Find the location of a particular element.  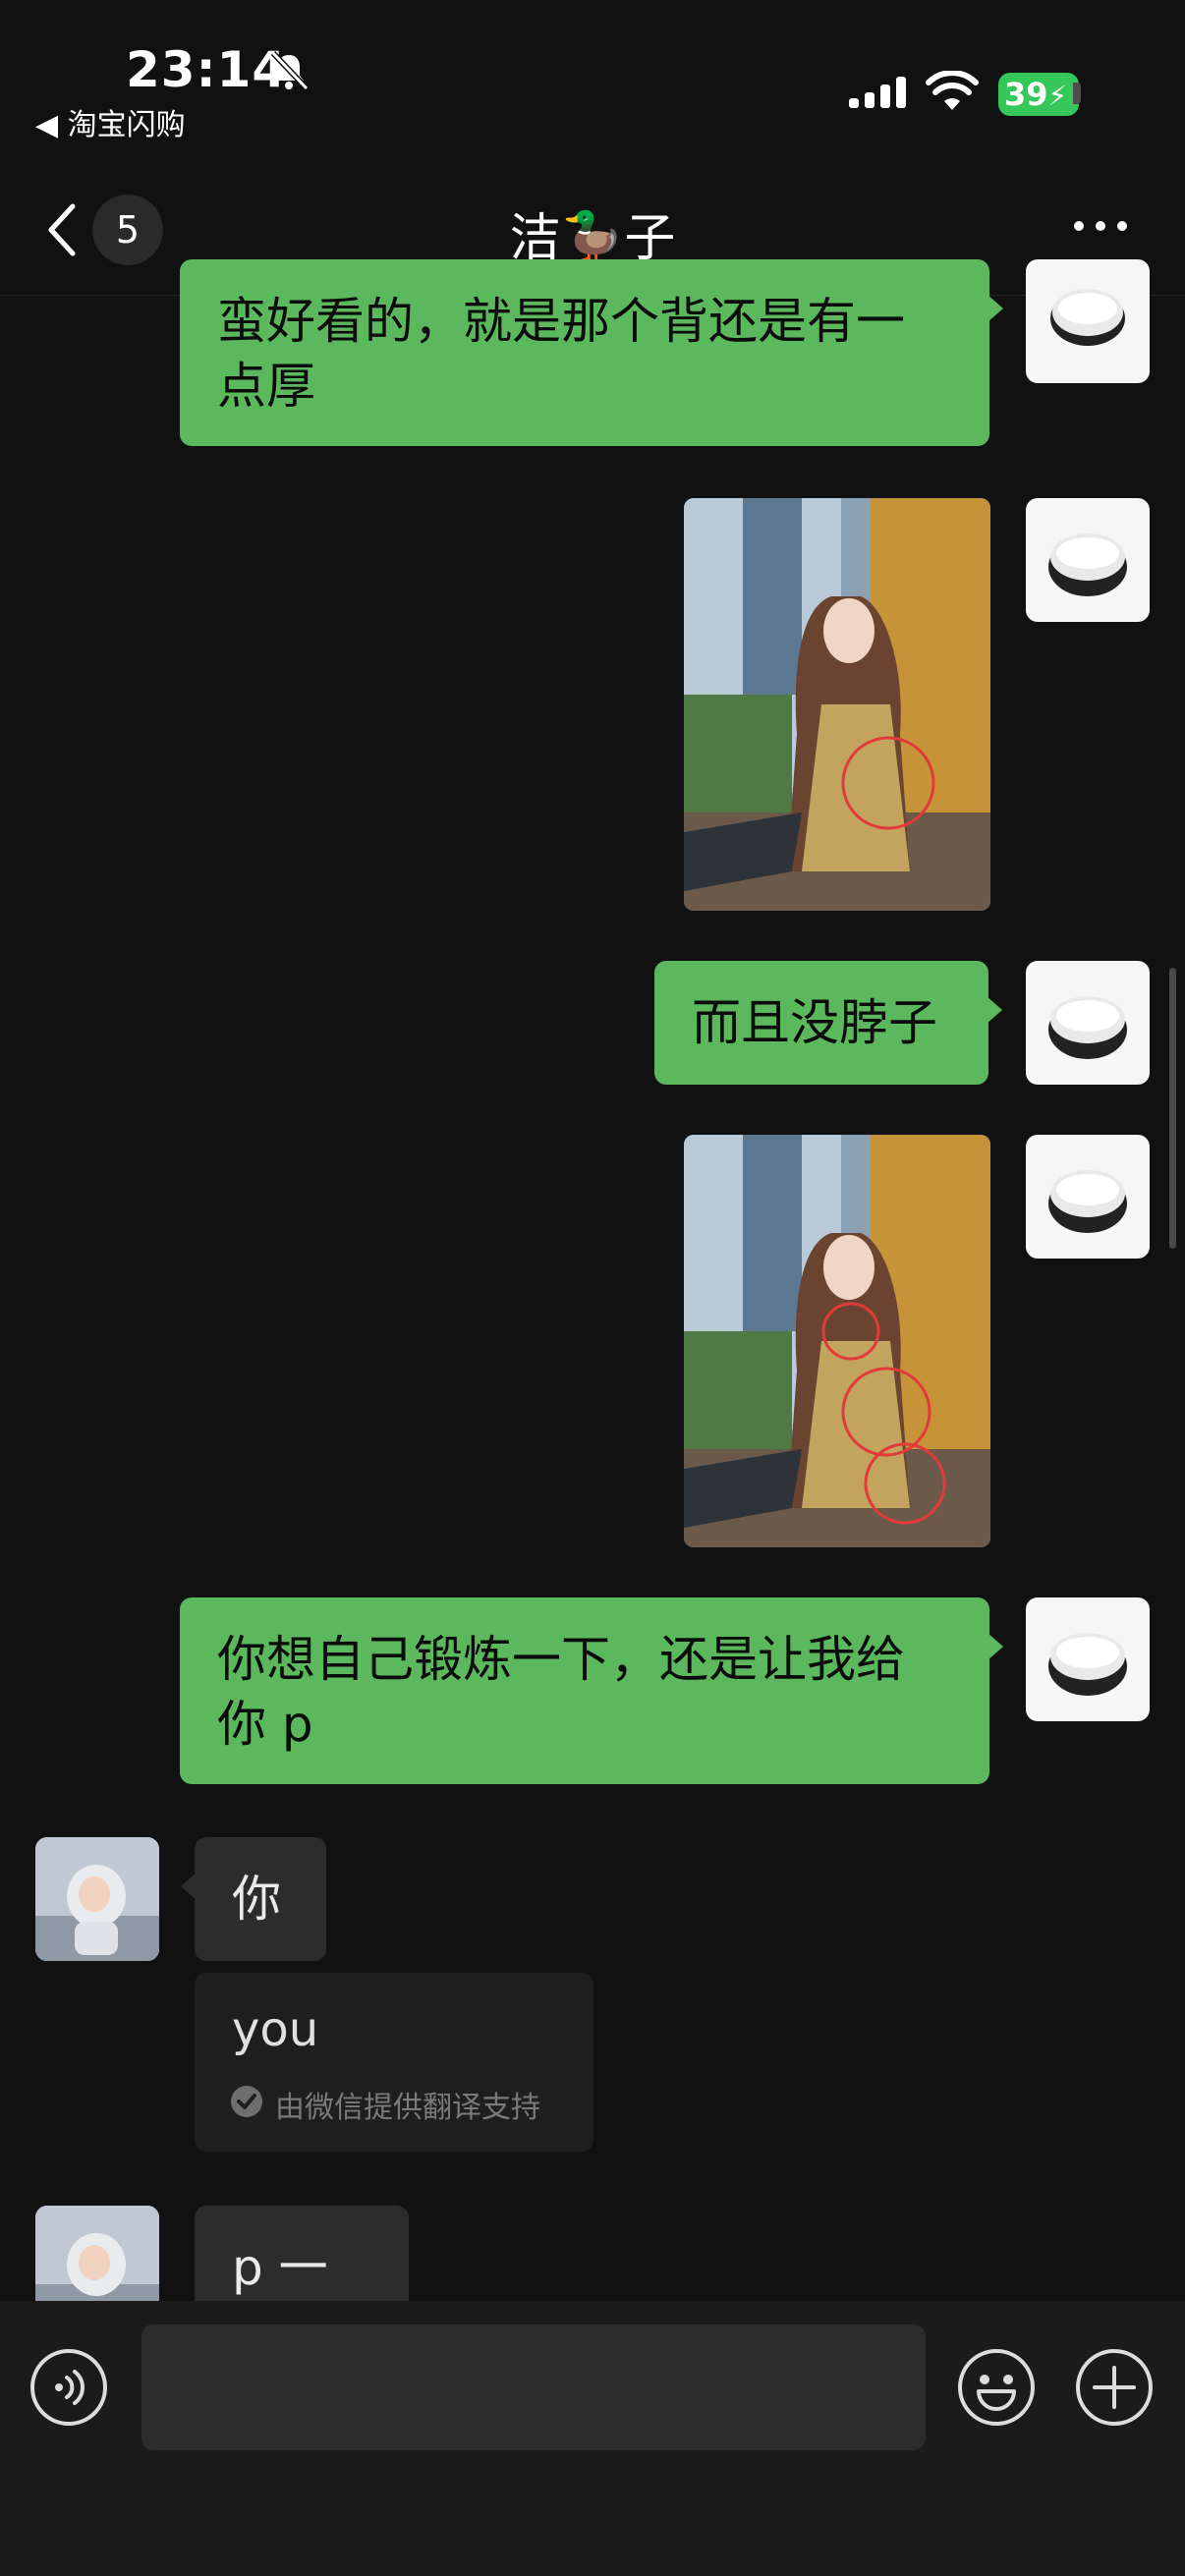

battery-charging-icon: 39⚡ is located at coordinates (1038, 94).